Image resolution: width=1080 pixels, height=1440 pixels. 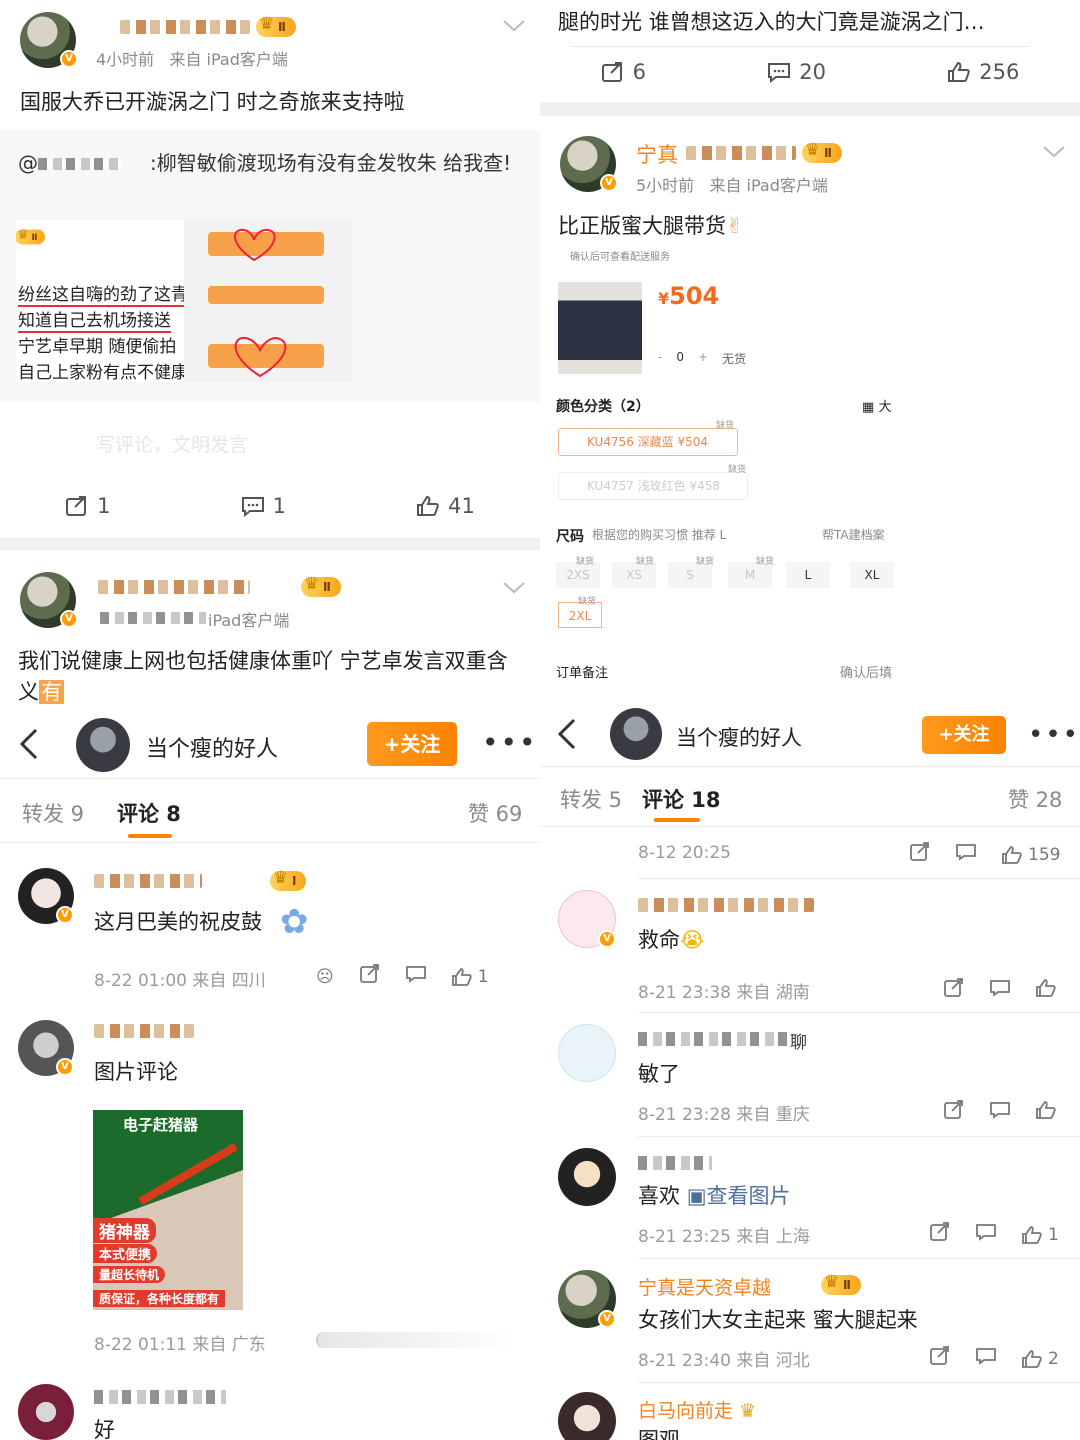 What do you see at coordinates (653, 486) in the screenshot?
I see `sku-option: KU4757 浅玫红色 ¥458` at bounding box center [653, 486].